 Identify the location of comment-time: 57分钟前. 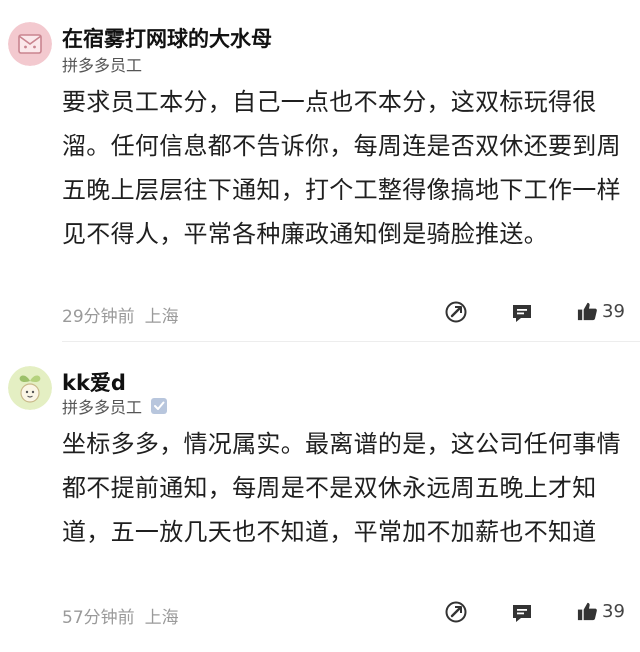
(98, 618).